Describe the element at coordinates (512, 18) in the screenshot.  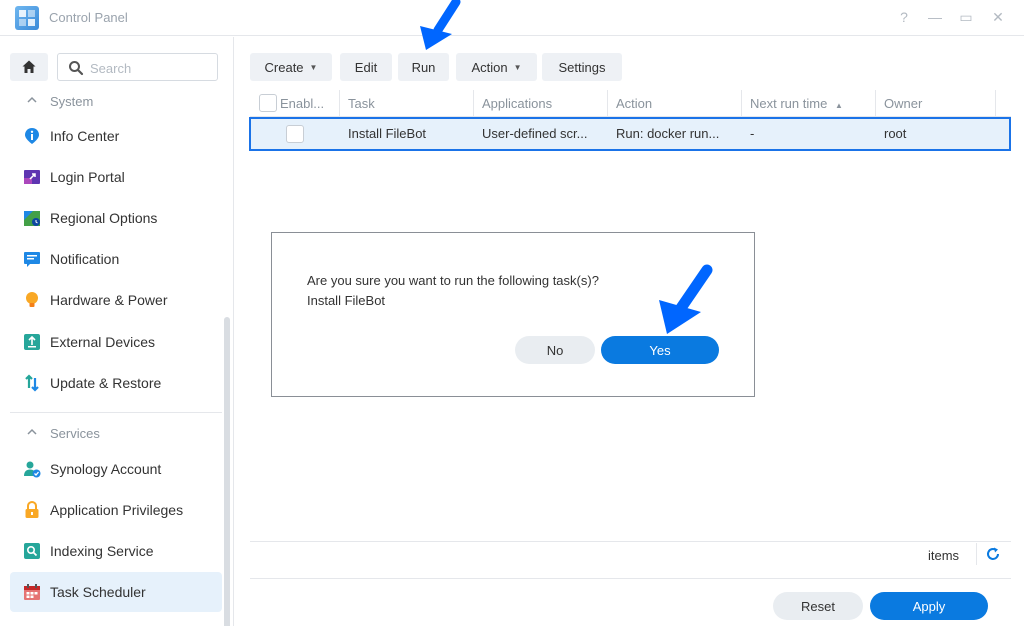
I see `title-bar: Control Panel ? — ▭ ✕` at that location.